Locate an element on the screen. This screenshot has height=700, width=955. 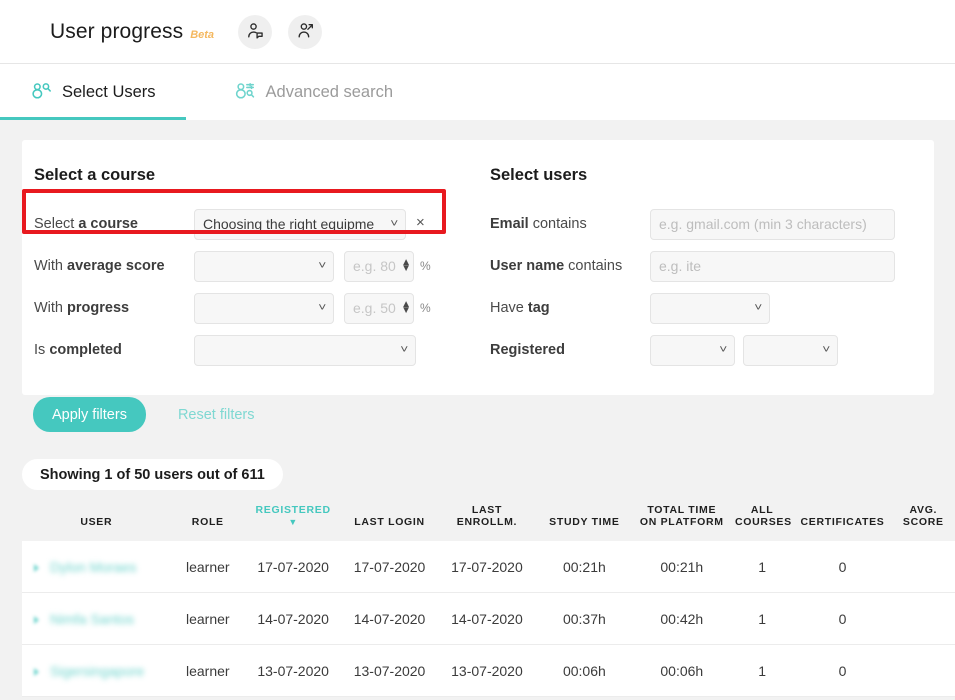
progress-stepper: ▲ ▼ is located at coordinates (404, 307).